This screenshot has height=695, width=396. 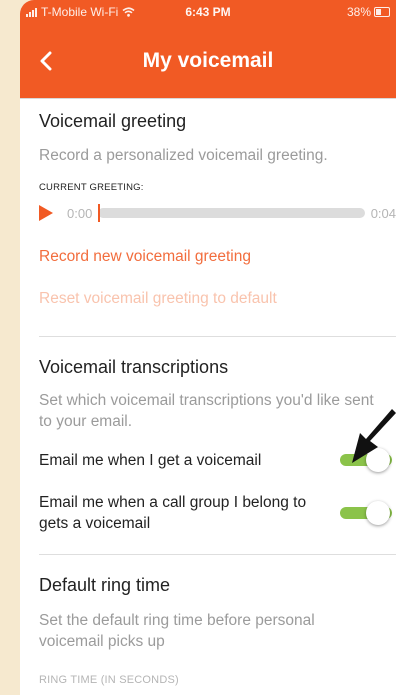 I want to click on back-button, so click(x=46, y=61).